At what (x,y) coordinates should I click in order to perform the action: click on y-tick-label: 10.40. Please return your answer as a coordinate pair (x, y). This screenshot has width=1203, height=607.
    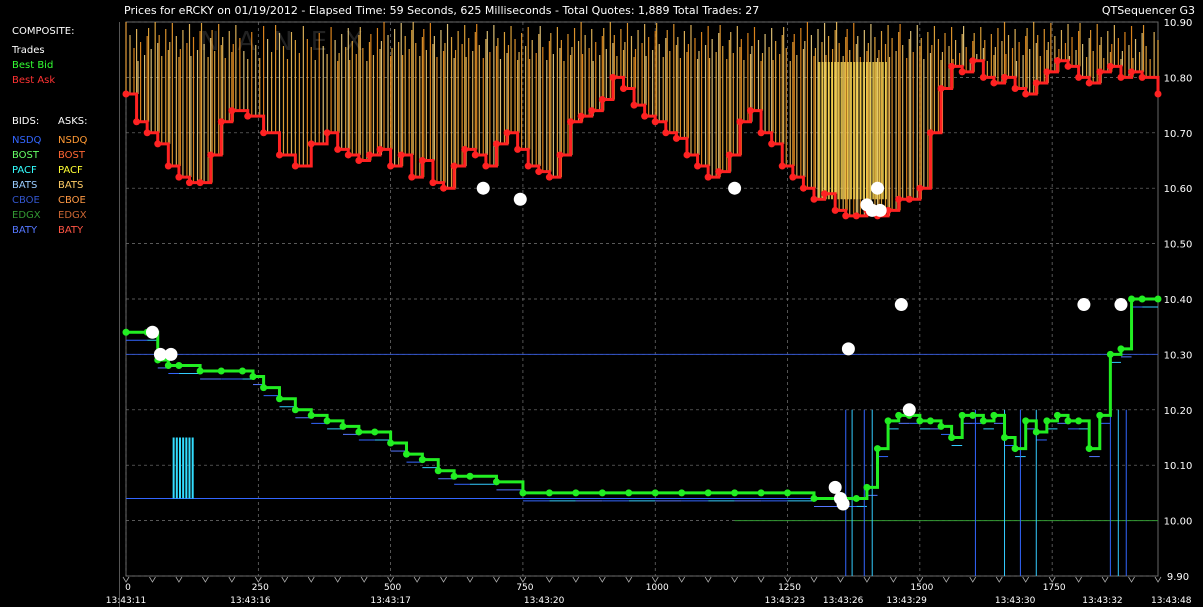
    Looking at the image, I should click on (1178, 300).